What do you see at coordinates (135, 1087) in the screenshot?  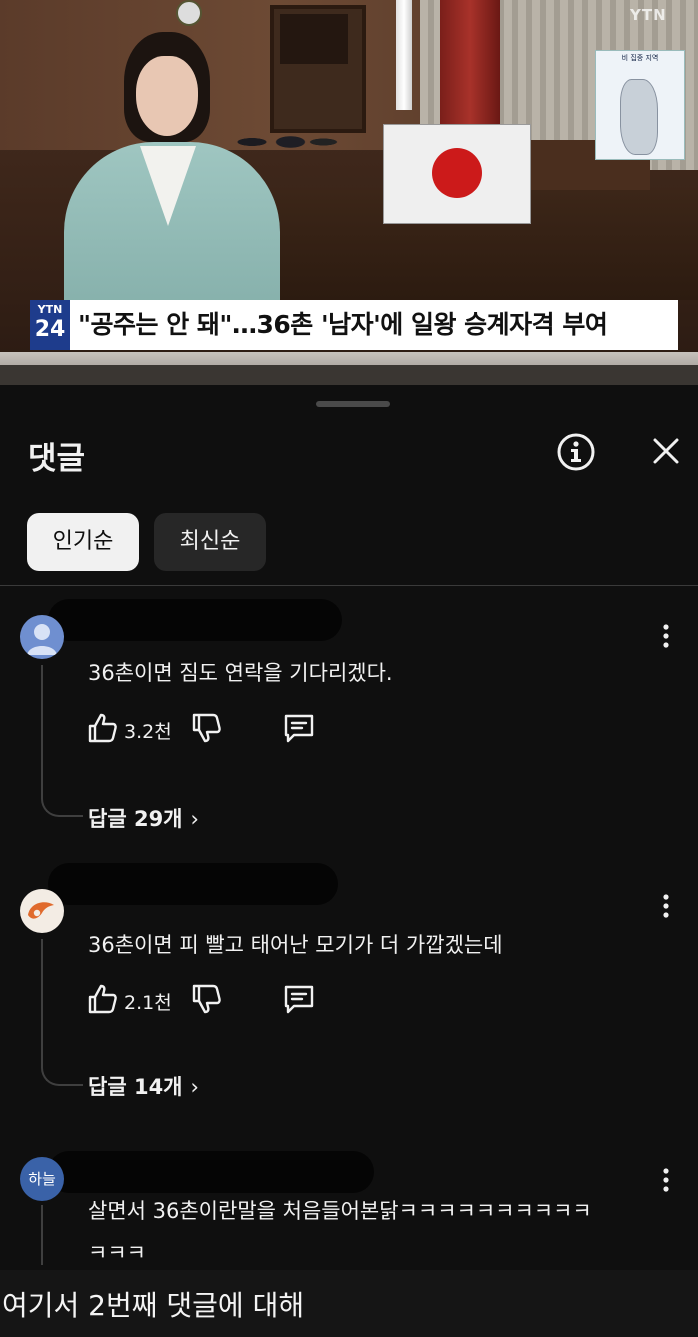 I see `replies-count: 답글 14개` at bounding box center [135, 1087].